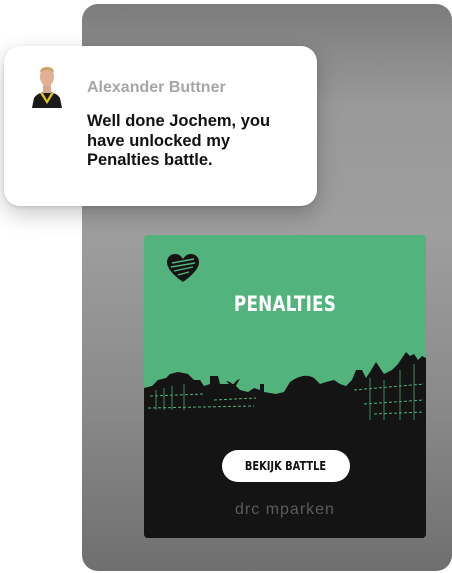  I want to click on view-battle-button: BEKIJK BATTLE, so click(286, 466).